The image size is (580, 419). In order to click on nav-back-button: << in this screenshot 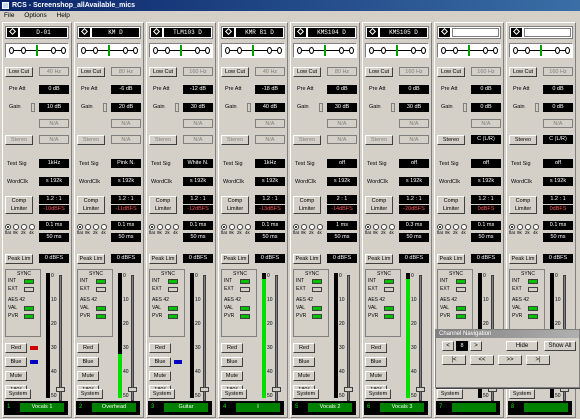, I will do `click(482, 360)`.